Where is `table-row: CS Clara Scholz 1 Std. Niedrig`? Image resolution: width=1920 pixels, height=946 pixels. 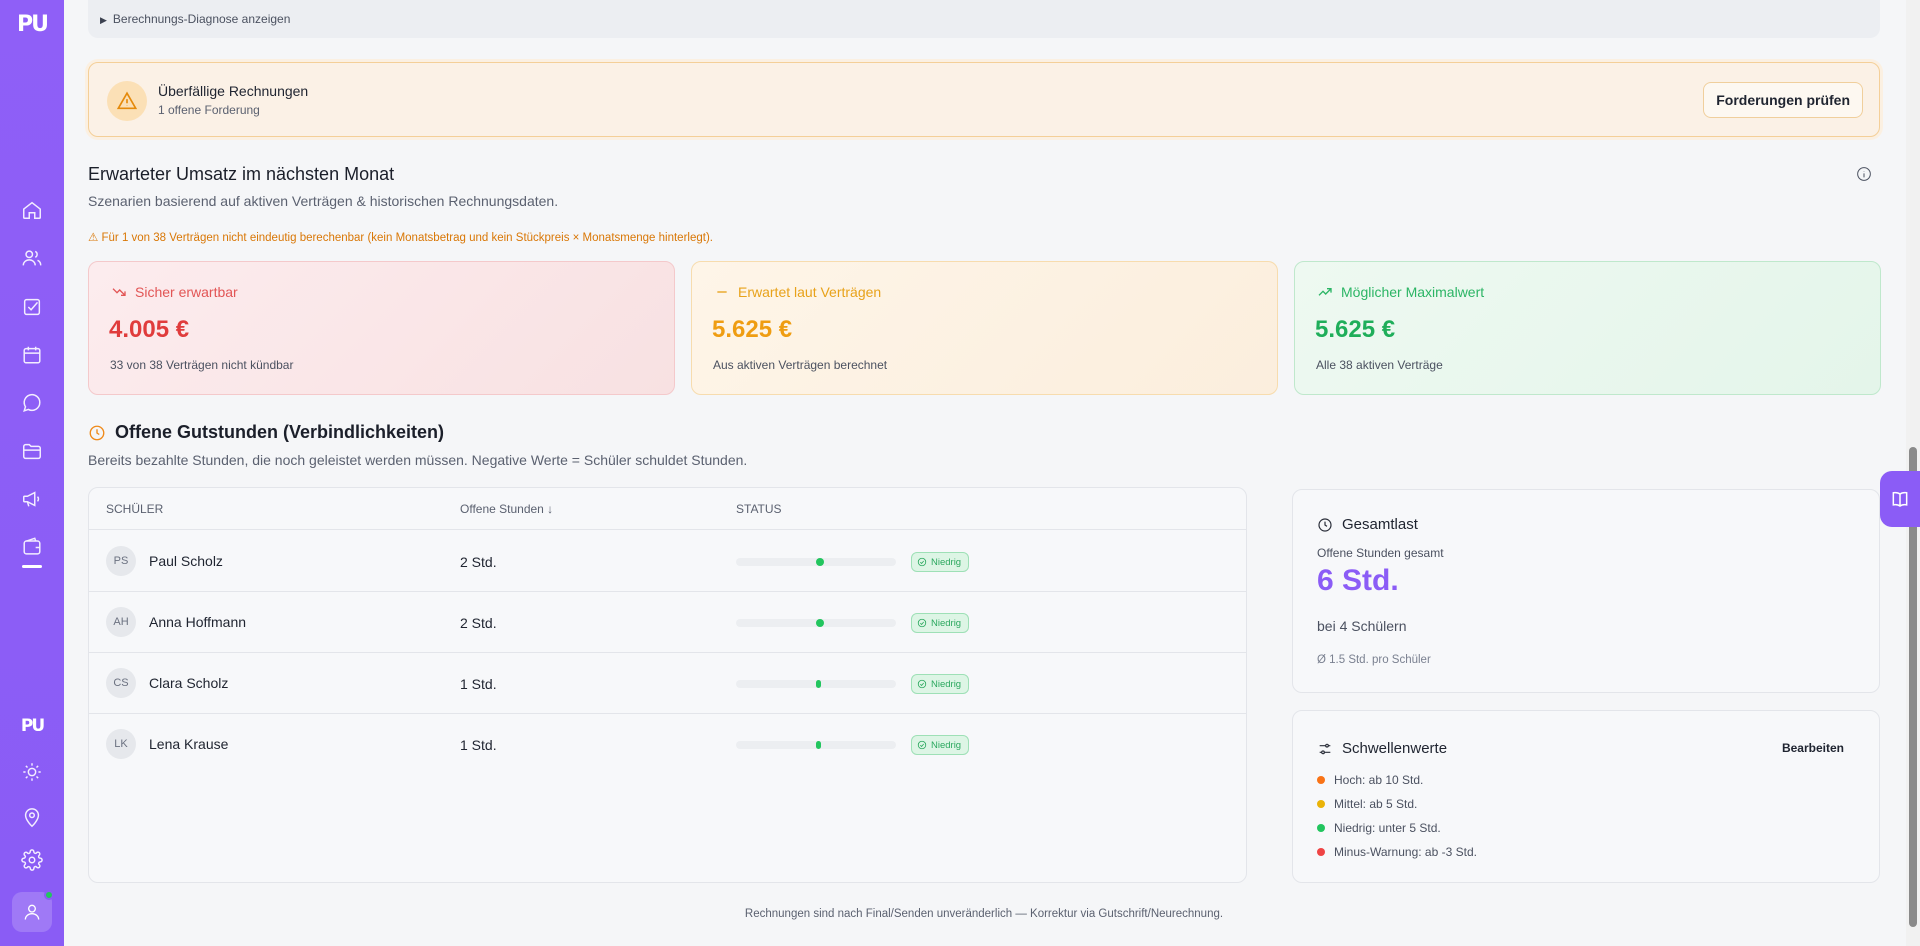
table-row: CS Clara Scholz 1 Std. Niedrig is located at coordinates (667, 683).